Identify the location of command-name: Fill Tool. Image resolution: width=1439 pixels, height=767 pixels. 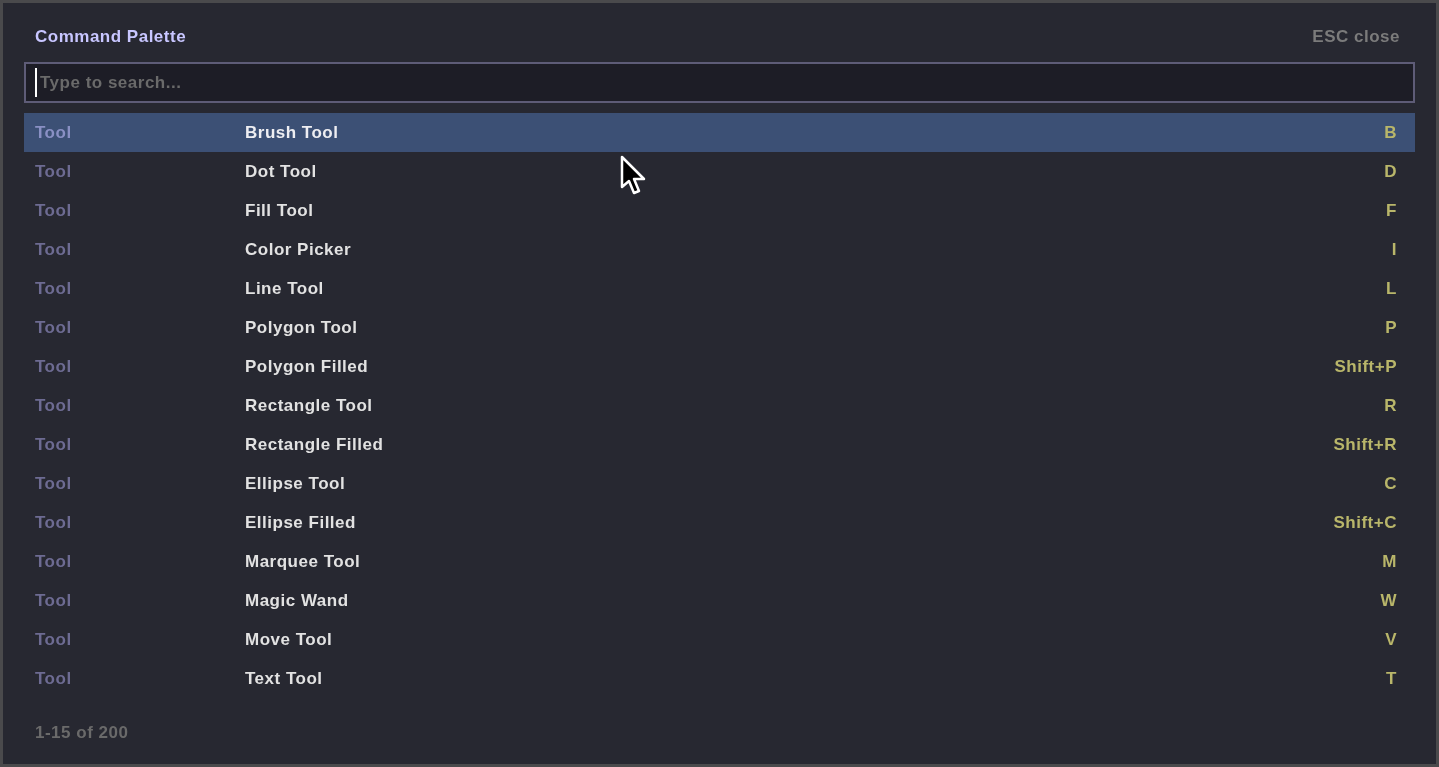
(280, 210).